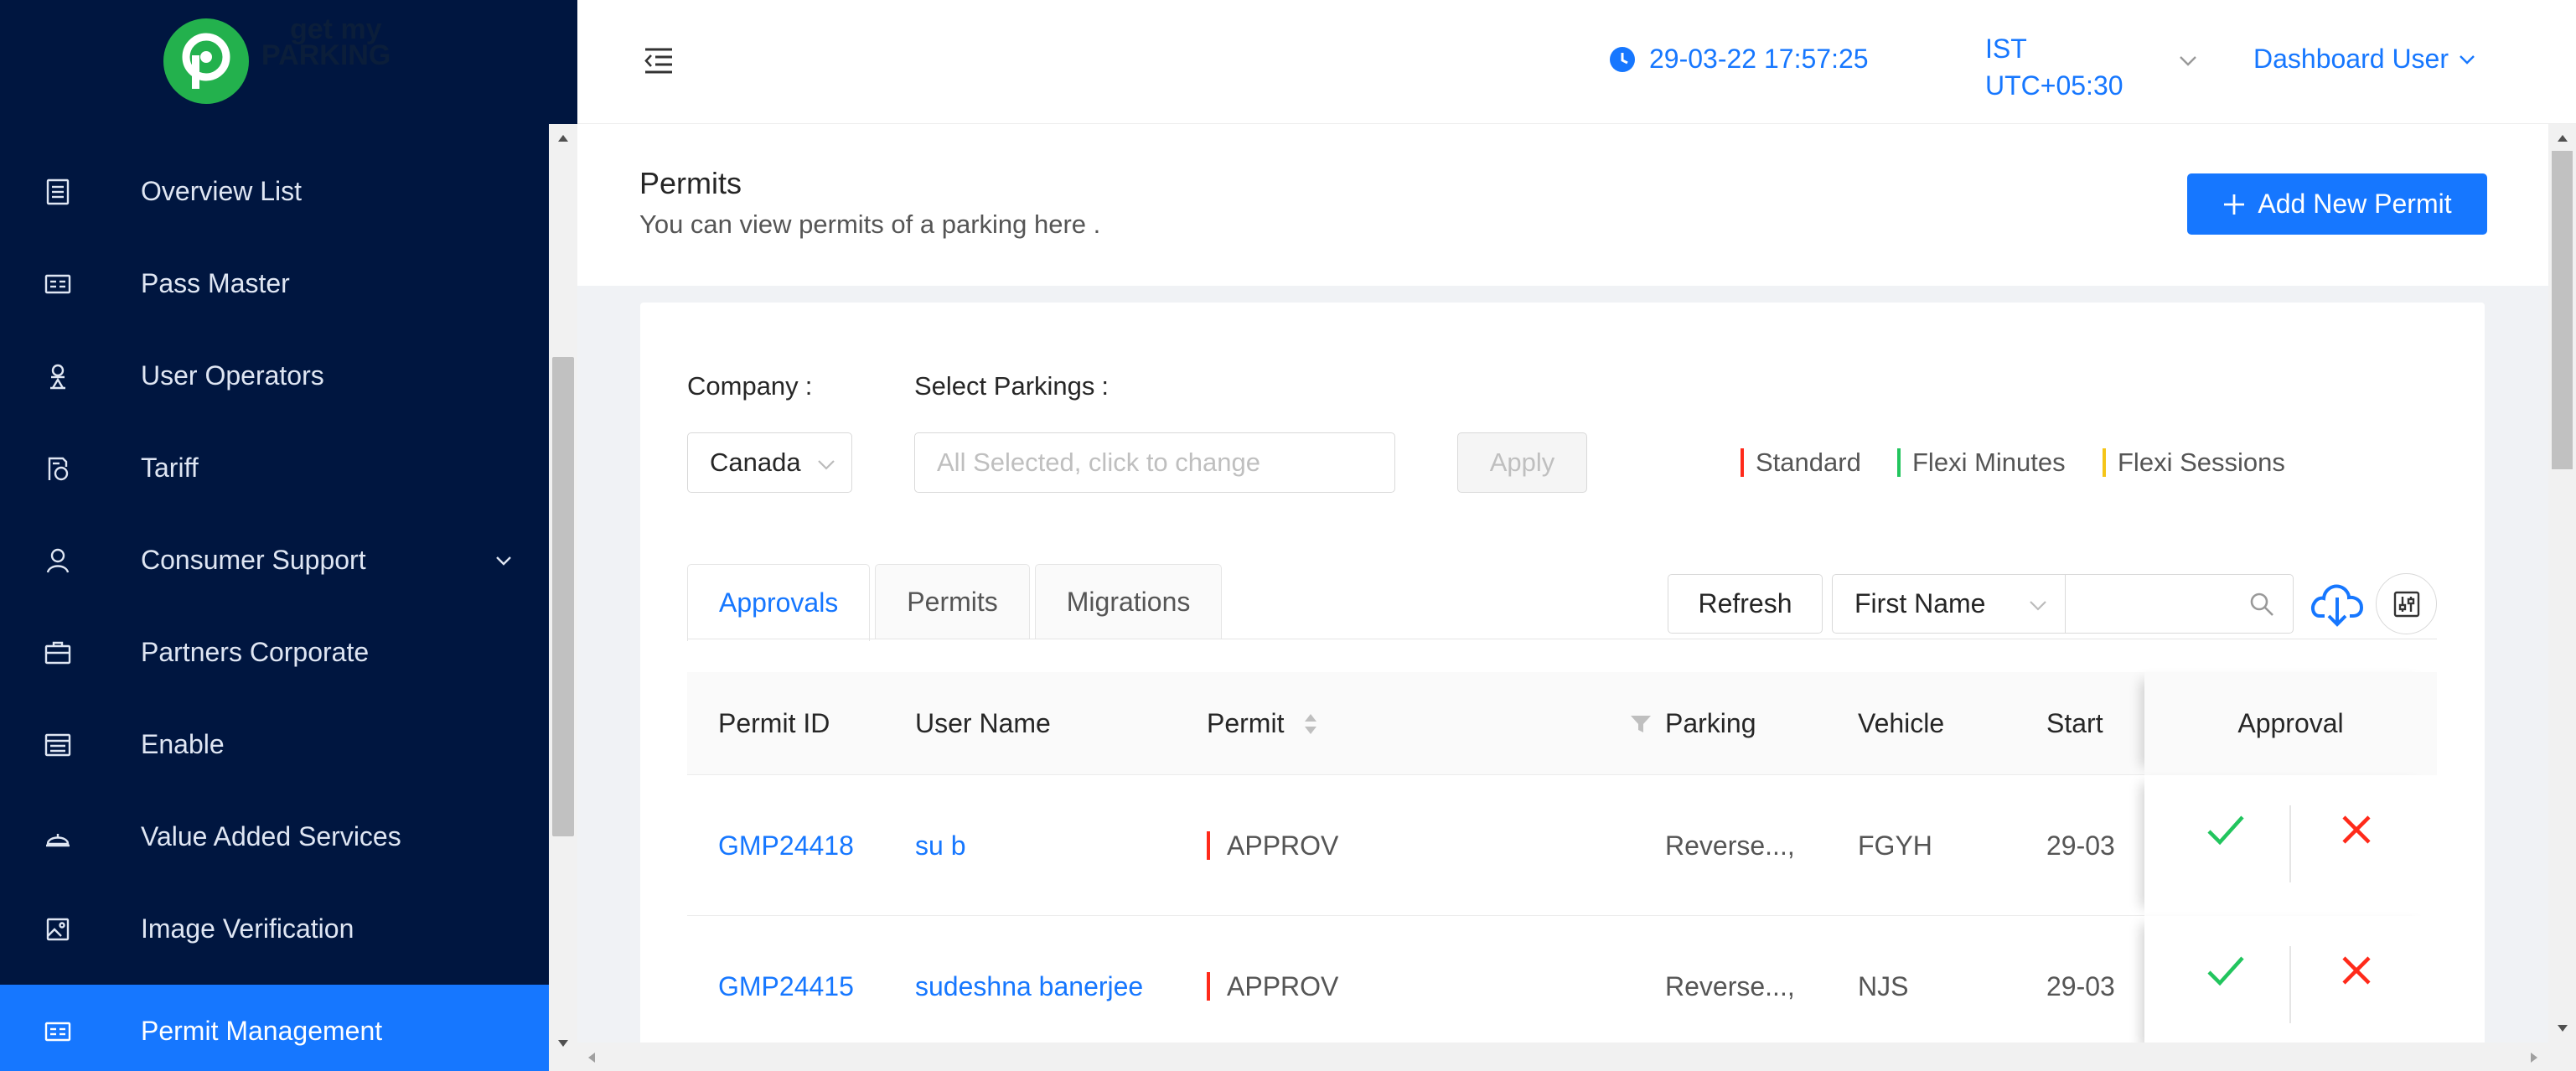 This screenshot has width=2576, height=1071. Describe the element at coordinates (58, 929) in the screenshot. I see `image-icon` at that location.